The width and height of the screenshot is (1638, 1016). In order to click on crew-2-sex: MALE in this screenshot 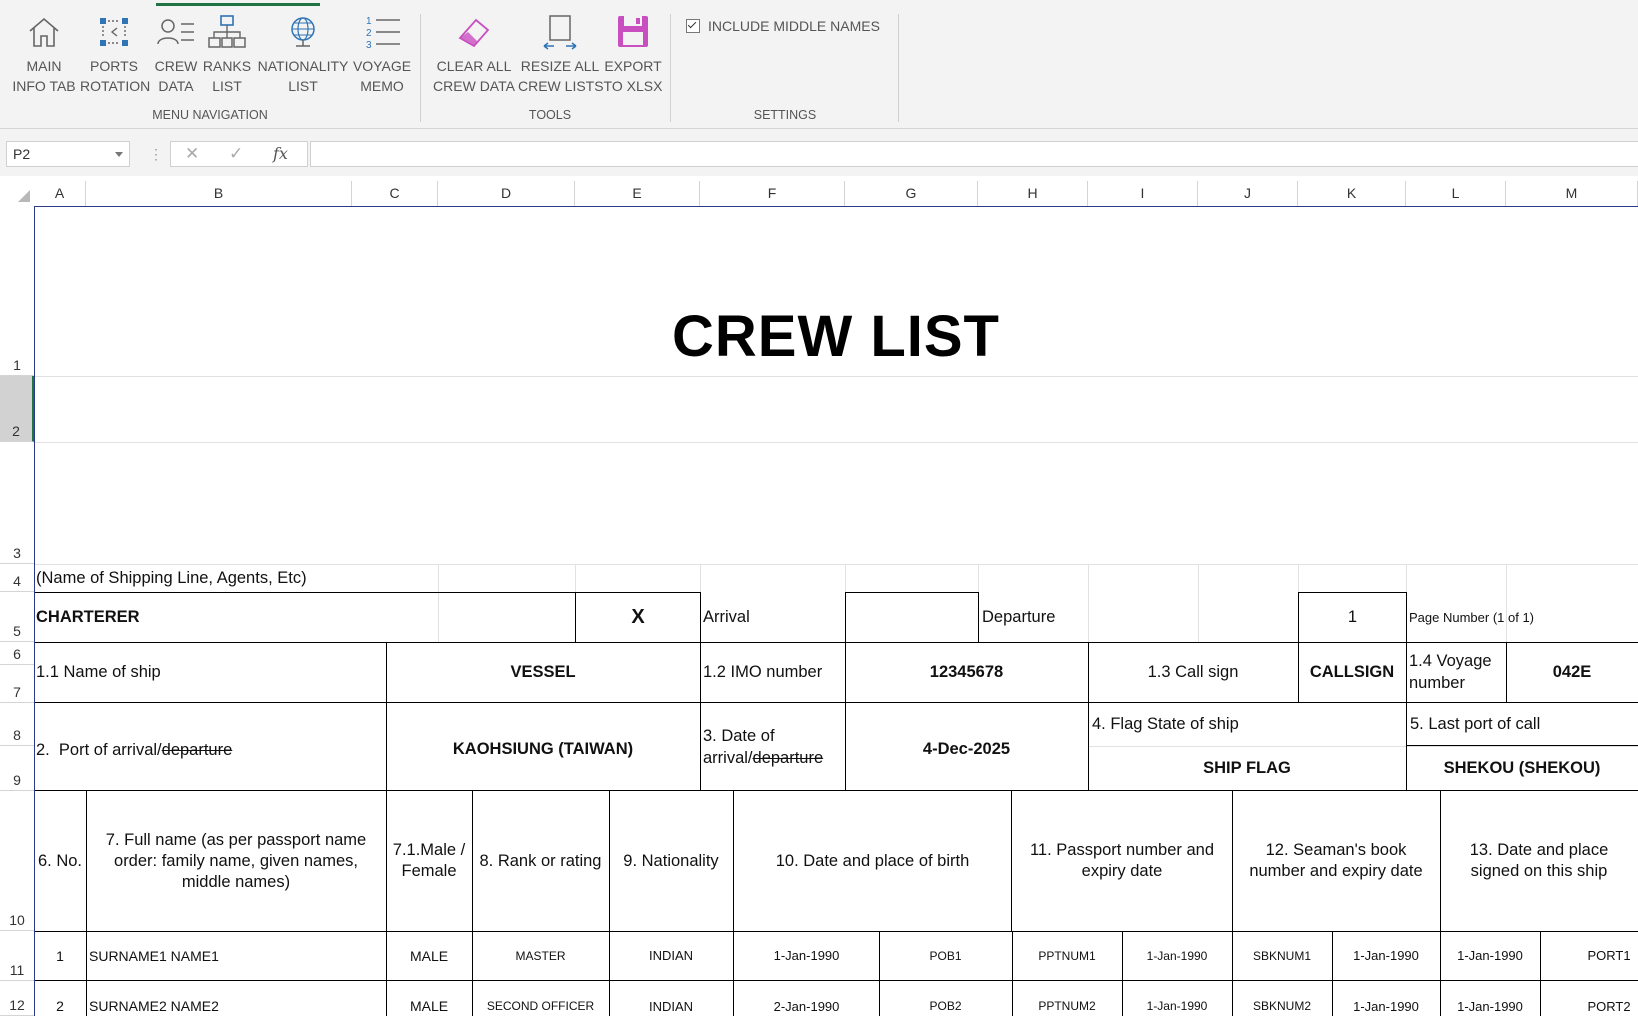, I will do `click(429, 998)`.